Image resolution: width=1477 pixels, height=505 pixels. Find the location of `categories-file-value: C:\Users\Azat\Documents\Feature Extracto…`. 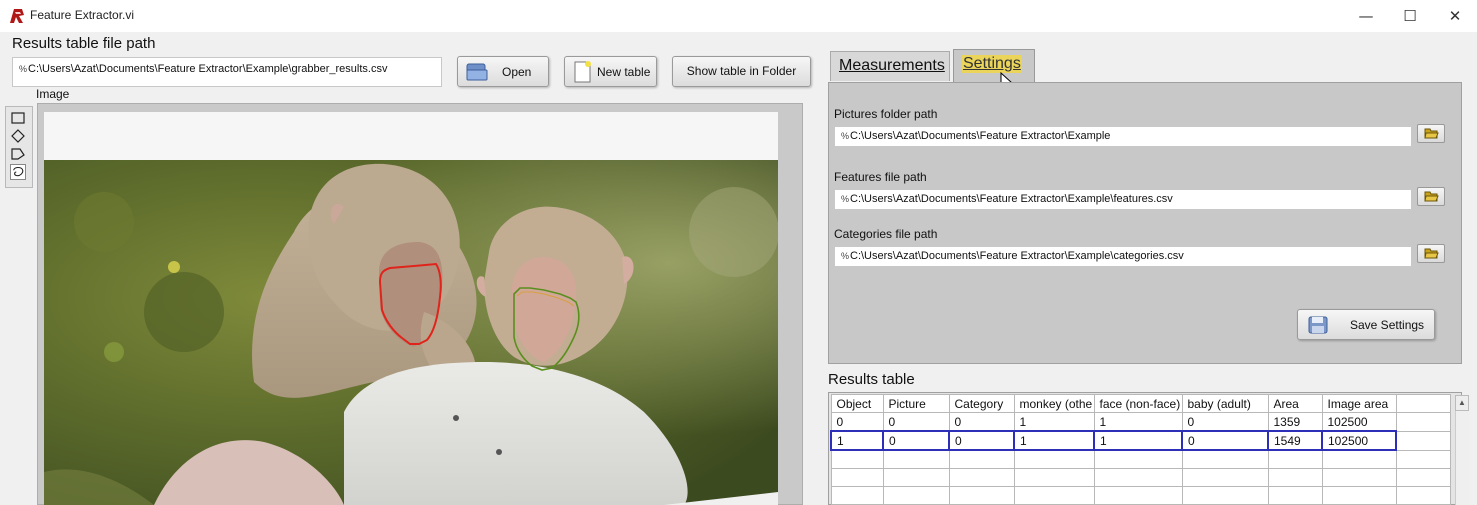

categories-file-value: C:\Users\Azat\Documents\Feature Extracto… is located at coordinates (1017, 256).